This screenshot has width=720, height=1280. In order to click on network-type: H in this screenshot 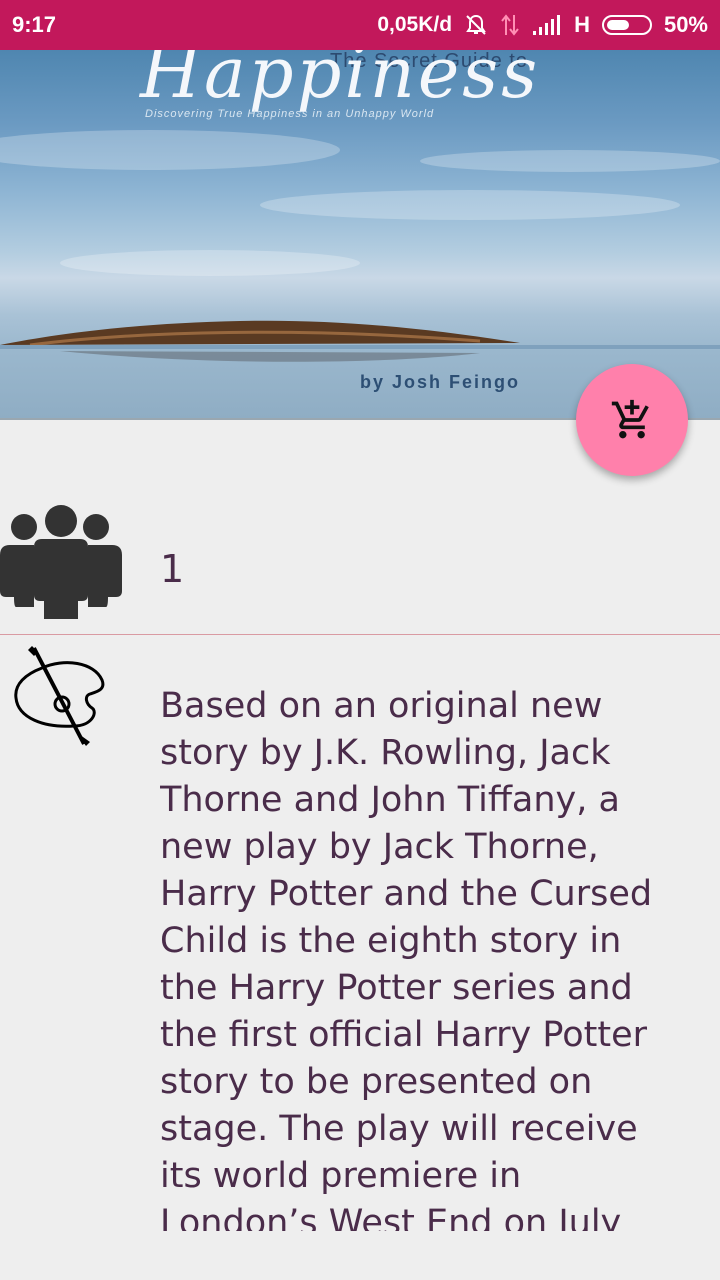, I will do `click(582, 24)`.